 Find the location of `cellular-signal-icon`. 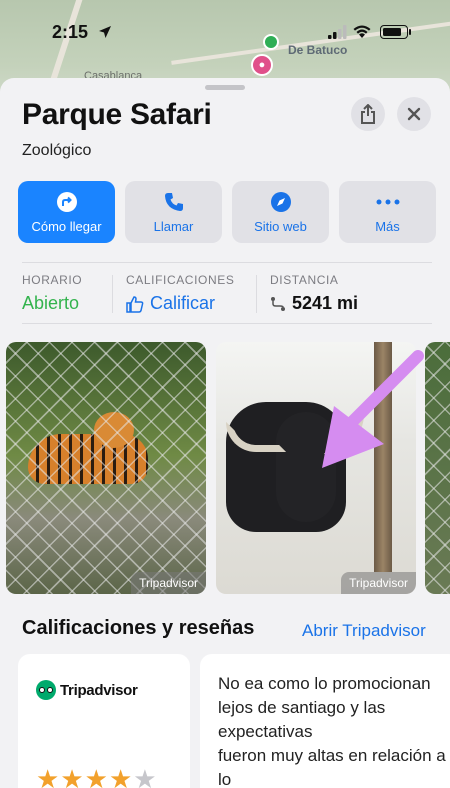

cellular-signal-icon is located at coordinates (337, 32).